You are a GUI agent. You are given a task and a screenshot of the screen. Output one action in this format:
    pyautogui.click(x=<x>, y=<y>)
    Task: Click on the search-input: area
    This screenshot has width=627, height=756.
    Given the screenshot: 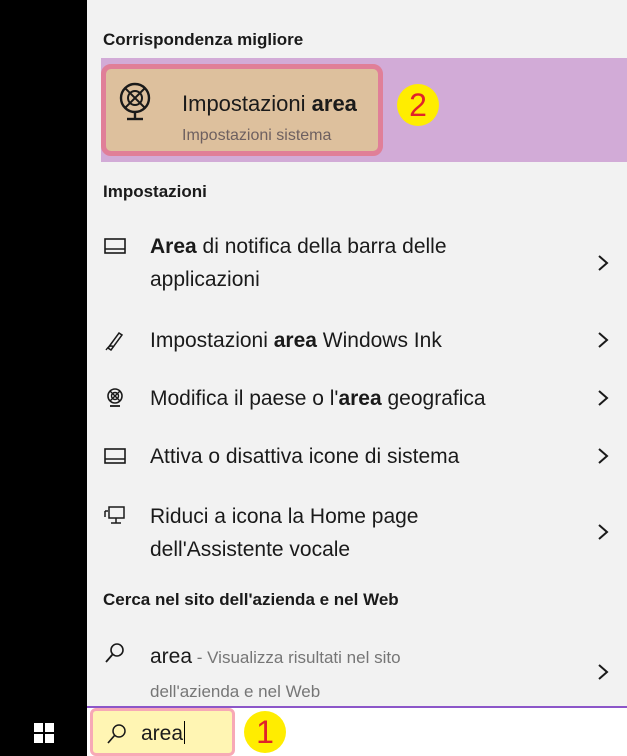 What is the action you would take?
    pyautogui.click(x=163, y=733)
    